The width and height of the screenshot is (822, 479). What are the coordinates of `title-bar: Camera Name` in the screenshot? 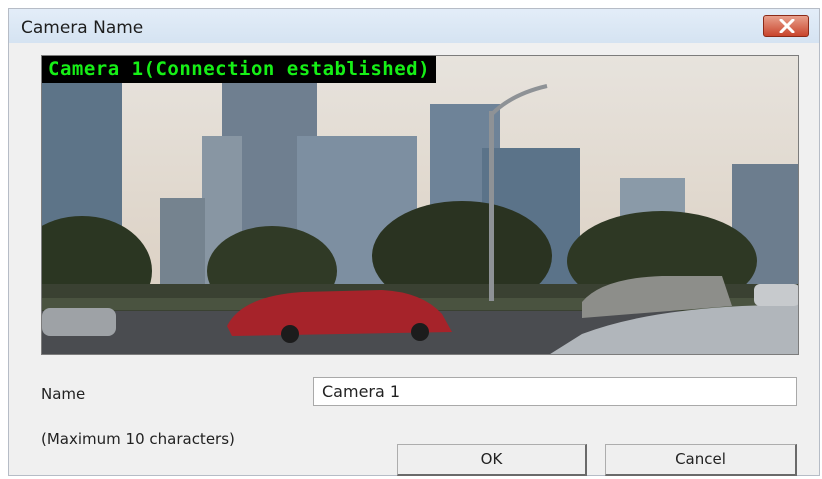 It's located at (414, 26).